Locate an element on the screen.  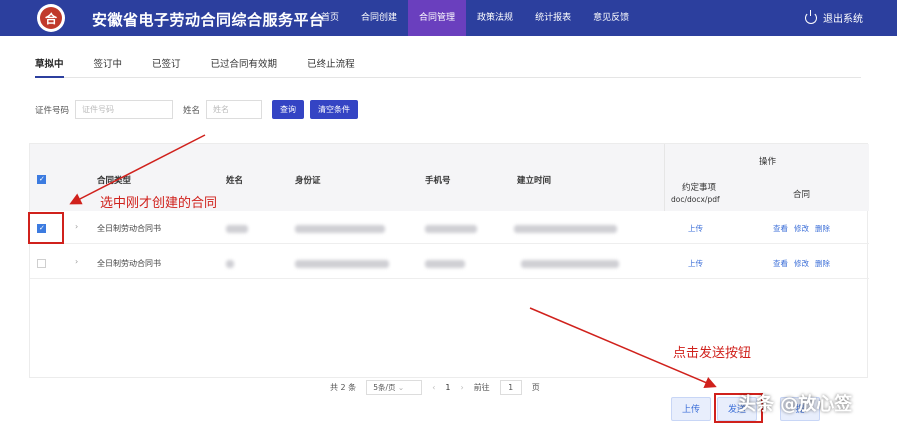
select-hint: 选中刚才创建的合同 is located at coordinates (159, 203).